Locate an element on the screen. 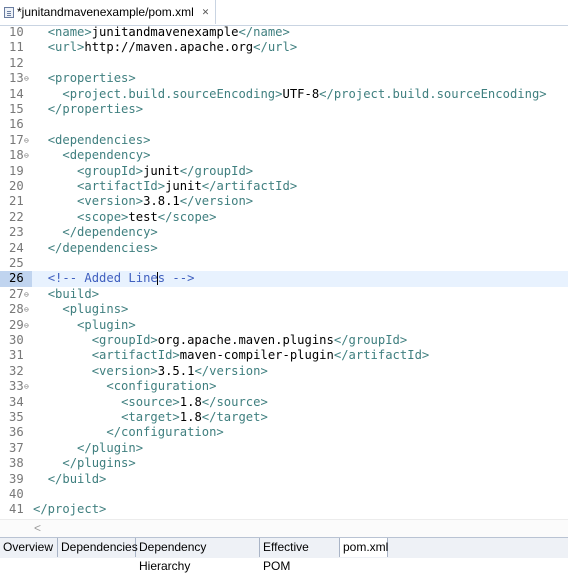 The image size is (568, 576). text-caret is located at coordinates (158, 279).